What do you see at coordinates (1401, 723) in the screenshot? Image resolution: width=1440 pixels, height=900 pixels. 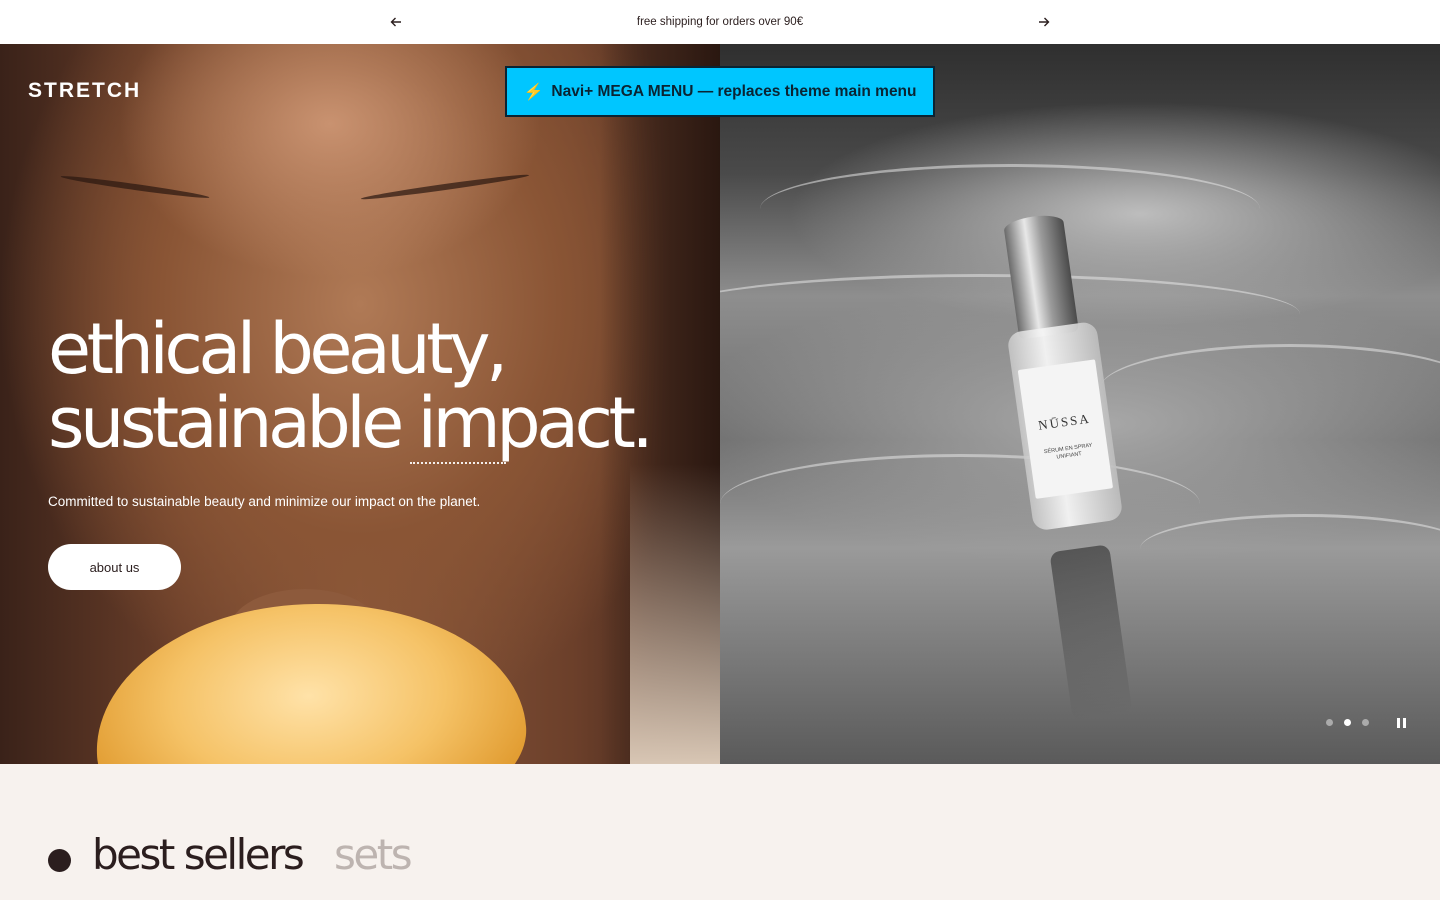 I see `pause-slideshow-button` at bounding box center [1401, 723].